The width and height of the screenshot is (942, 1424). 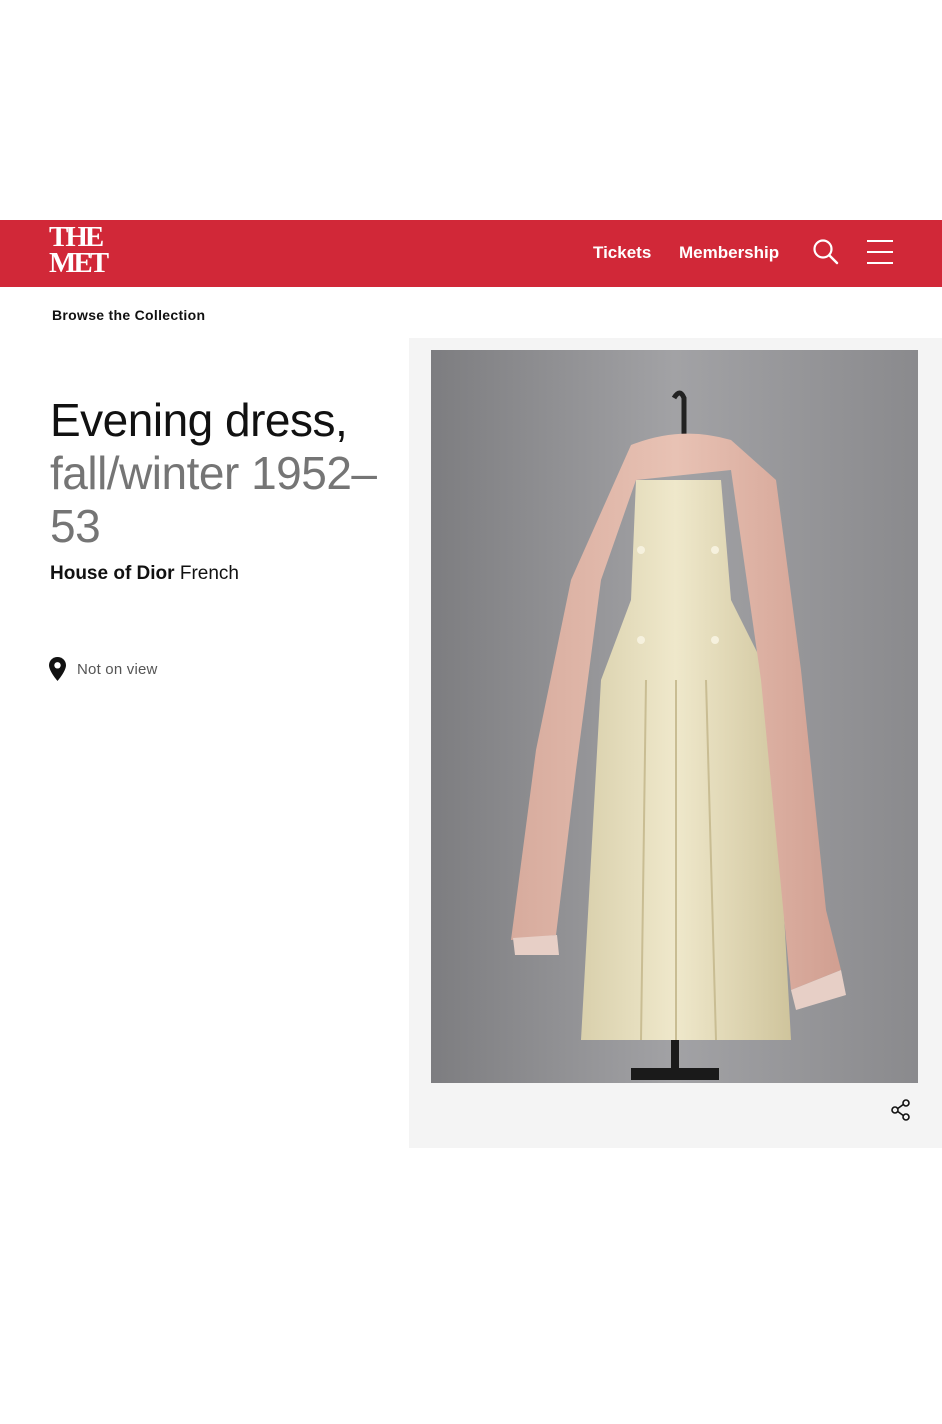 What do you see at coordinates (117, 669) in the screenshot?
I see `location-status: Not on view` at bounding box center [117, 669].